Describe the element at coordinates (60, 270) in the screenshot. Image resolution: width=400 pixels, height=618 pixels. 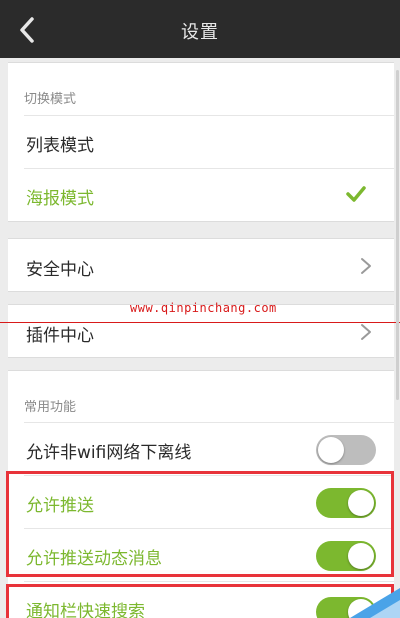
I see `security-center-label: 安全中心` at that location.